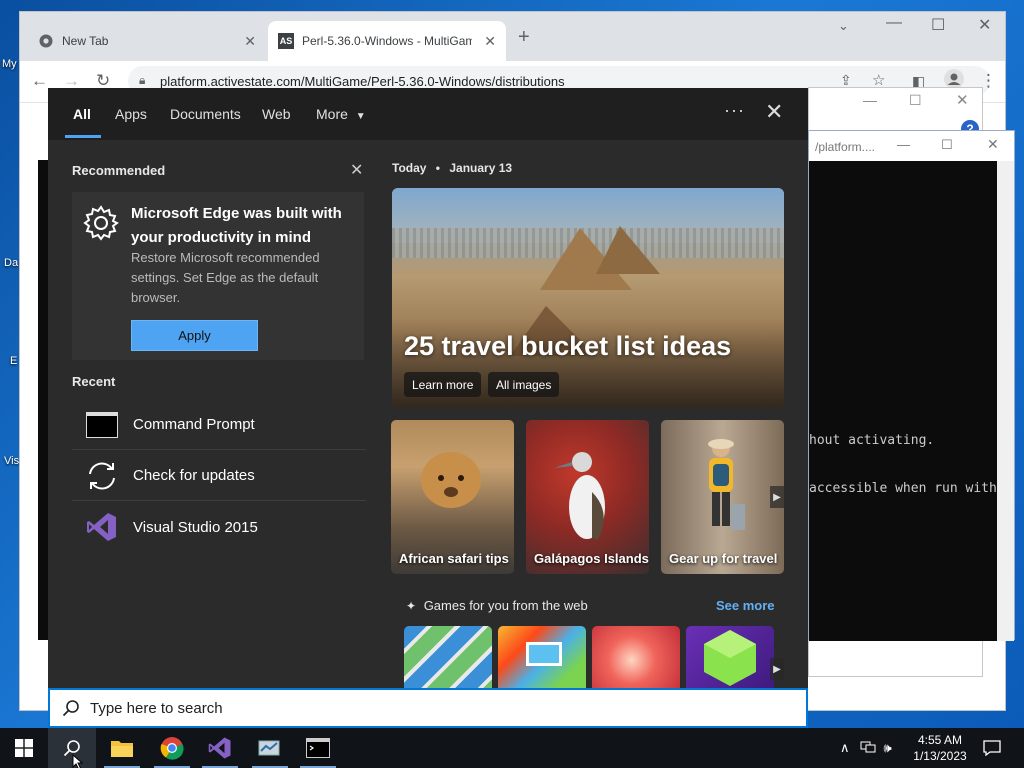 The height and width of the screenshot is (768, 1024). I want to click on tile-label: African safari tips, so click(454, 558).